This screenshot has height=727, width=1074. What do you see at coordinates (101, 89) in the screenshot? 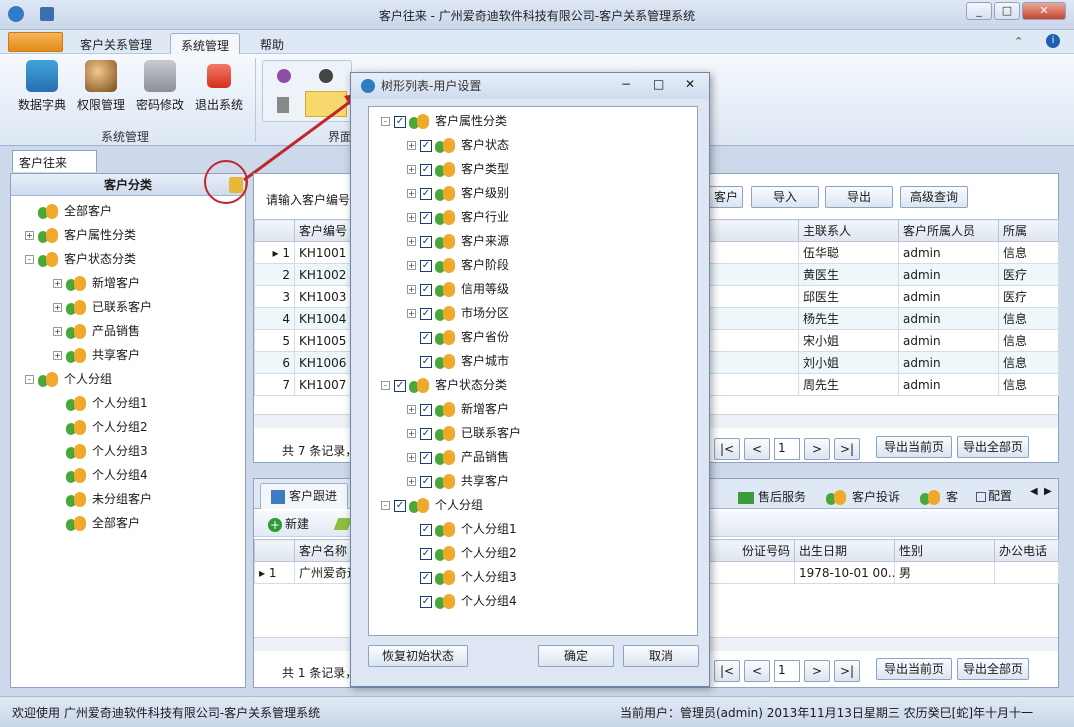
I see `permission-button: 权限管理` at bounding box center [101, 89].